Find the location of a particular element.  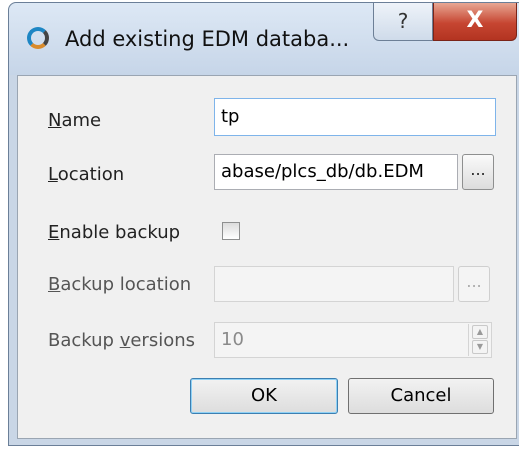

location-label-accel: L is located at coordinates (53, 174).